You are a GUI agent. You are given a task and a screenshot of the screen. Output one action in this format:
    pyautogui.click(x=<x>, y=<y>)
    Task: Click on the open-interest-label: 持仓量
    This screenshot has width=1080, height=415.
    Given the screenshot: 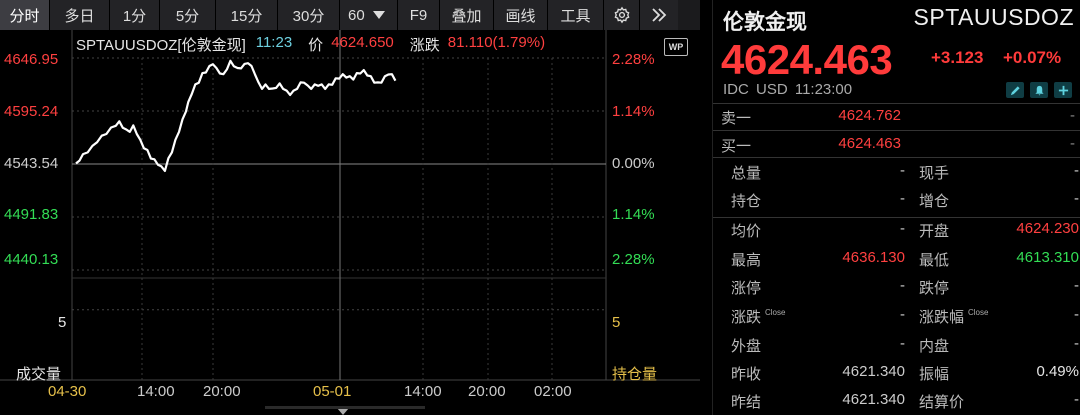 What is the action you would take?
    pyautogui.click(x=635, y=374)
    